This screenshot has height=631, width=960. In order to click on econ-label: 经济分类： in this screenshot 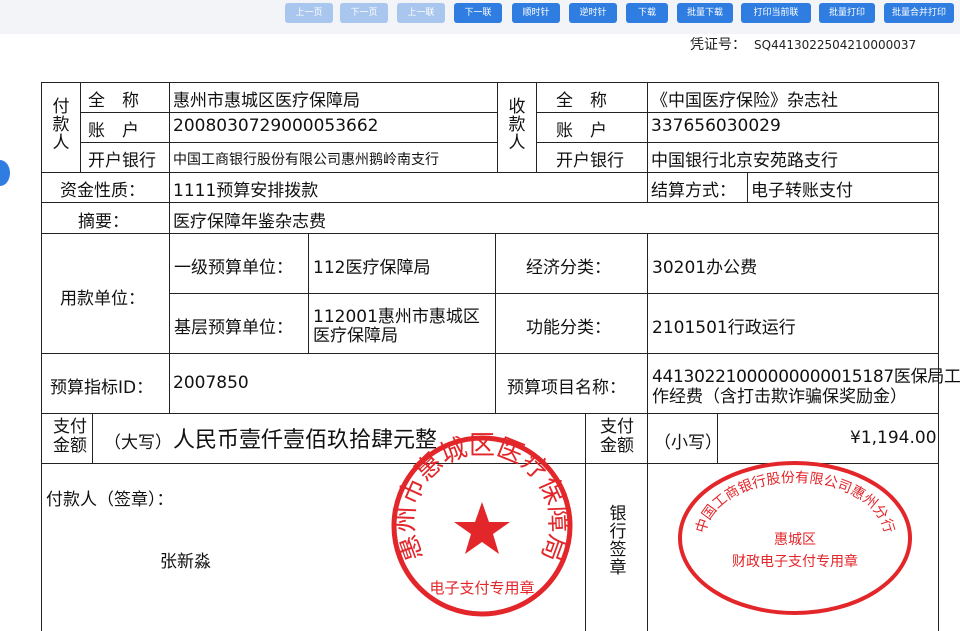, I will do `click(568, 268)`.